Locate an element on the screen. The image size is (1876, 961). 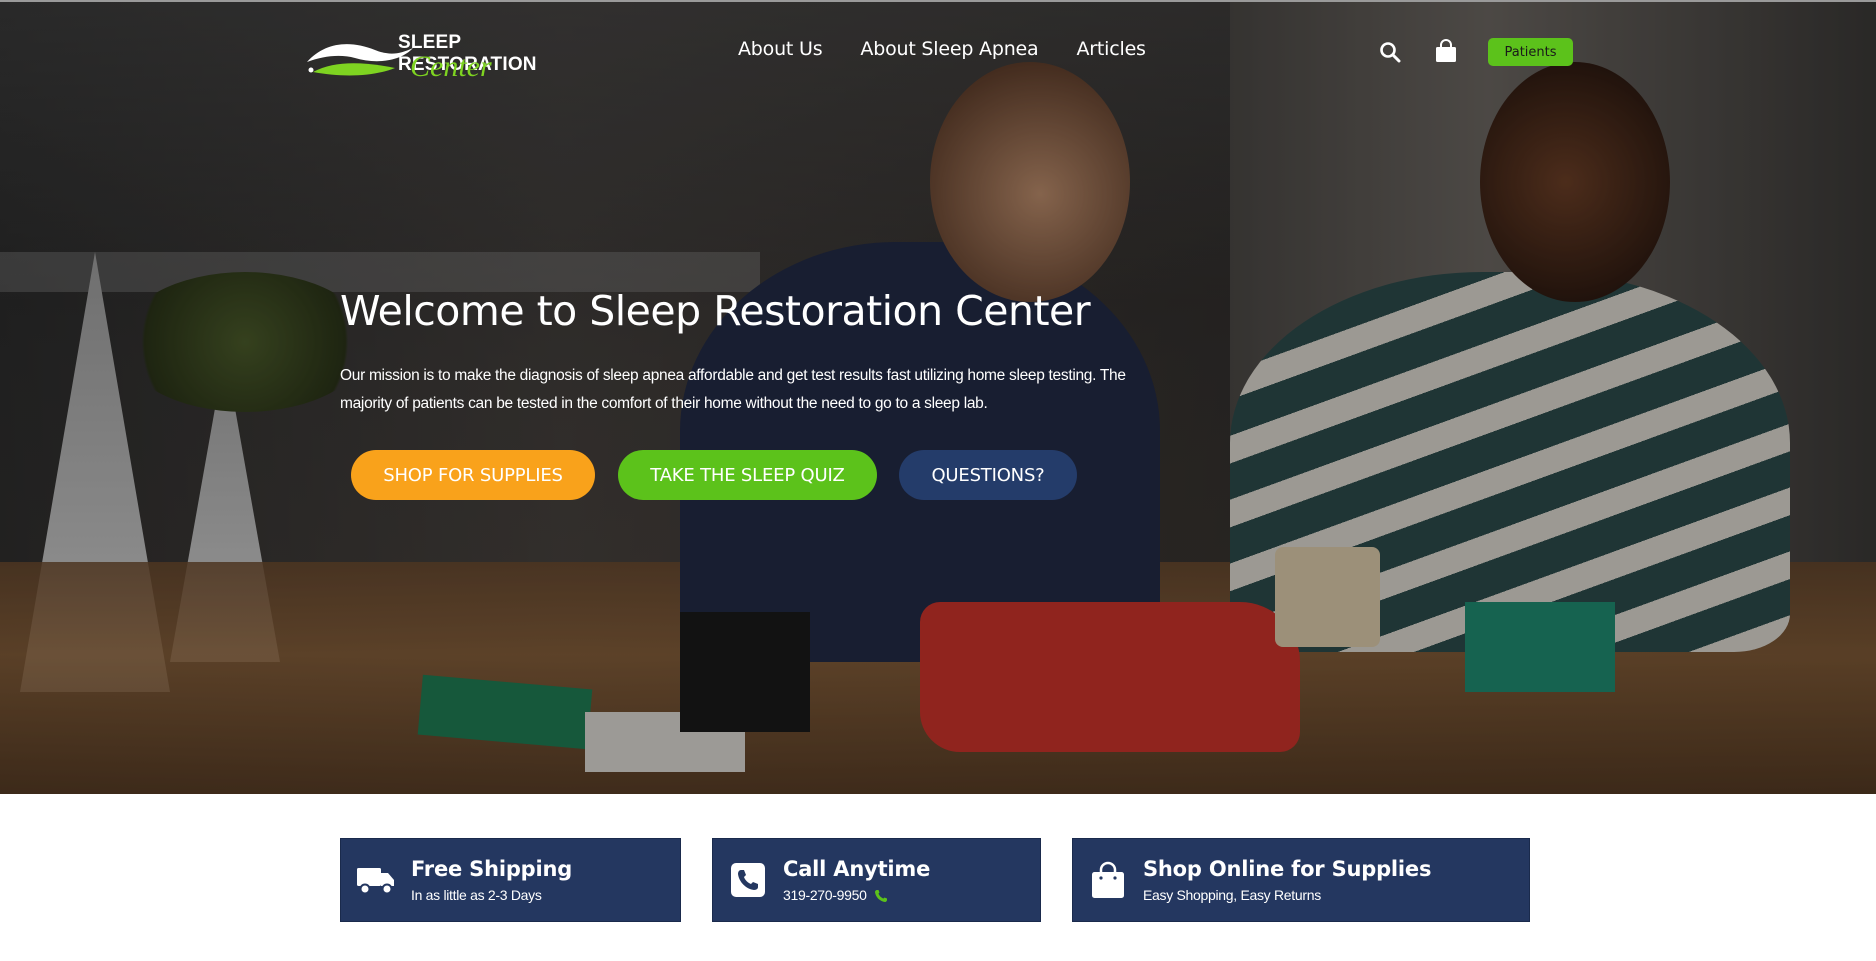
nav-articles: Articles is located at coordinates (1111, 49).